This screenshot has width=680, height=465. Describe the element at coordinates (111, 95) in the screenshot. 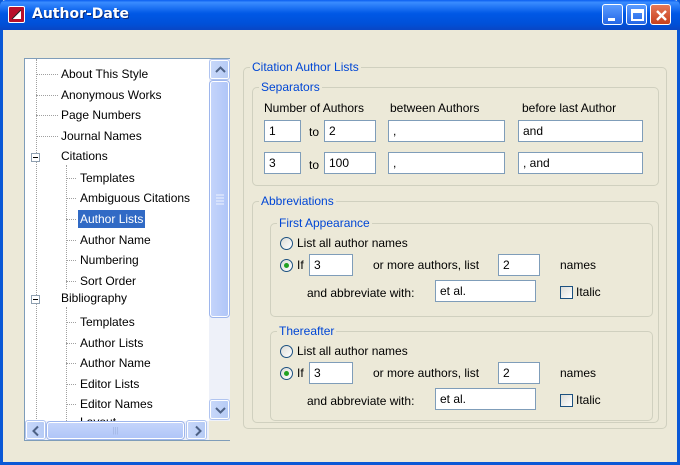

I see `tree-item-anonymous-works: Anonymous Works` at that location.